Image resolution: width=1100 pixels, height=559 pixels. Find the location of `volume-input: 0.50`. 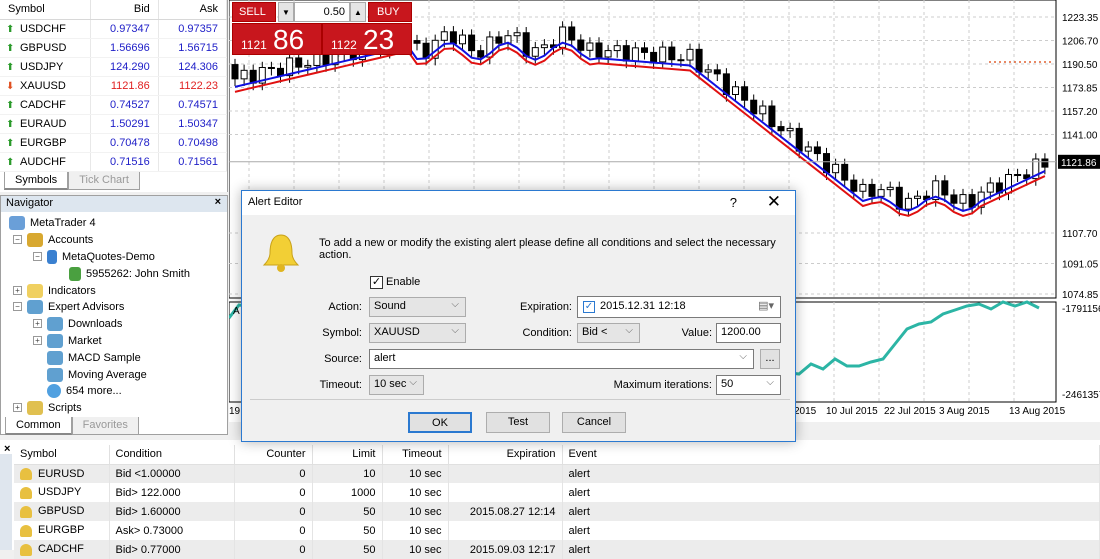

volume-input: 0.50 is located at coordinates (322, 12).